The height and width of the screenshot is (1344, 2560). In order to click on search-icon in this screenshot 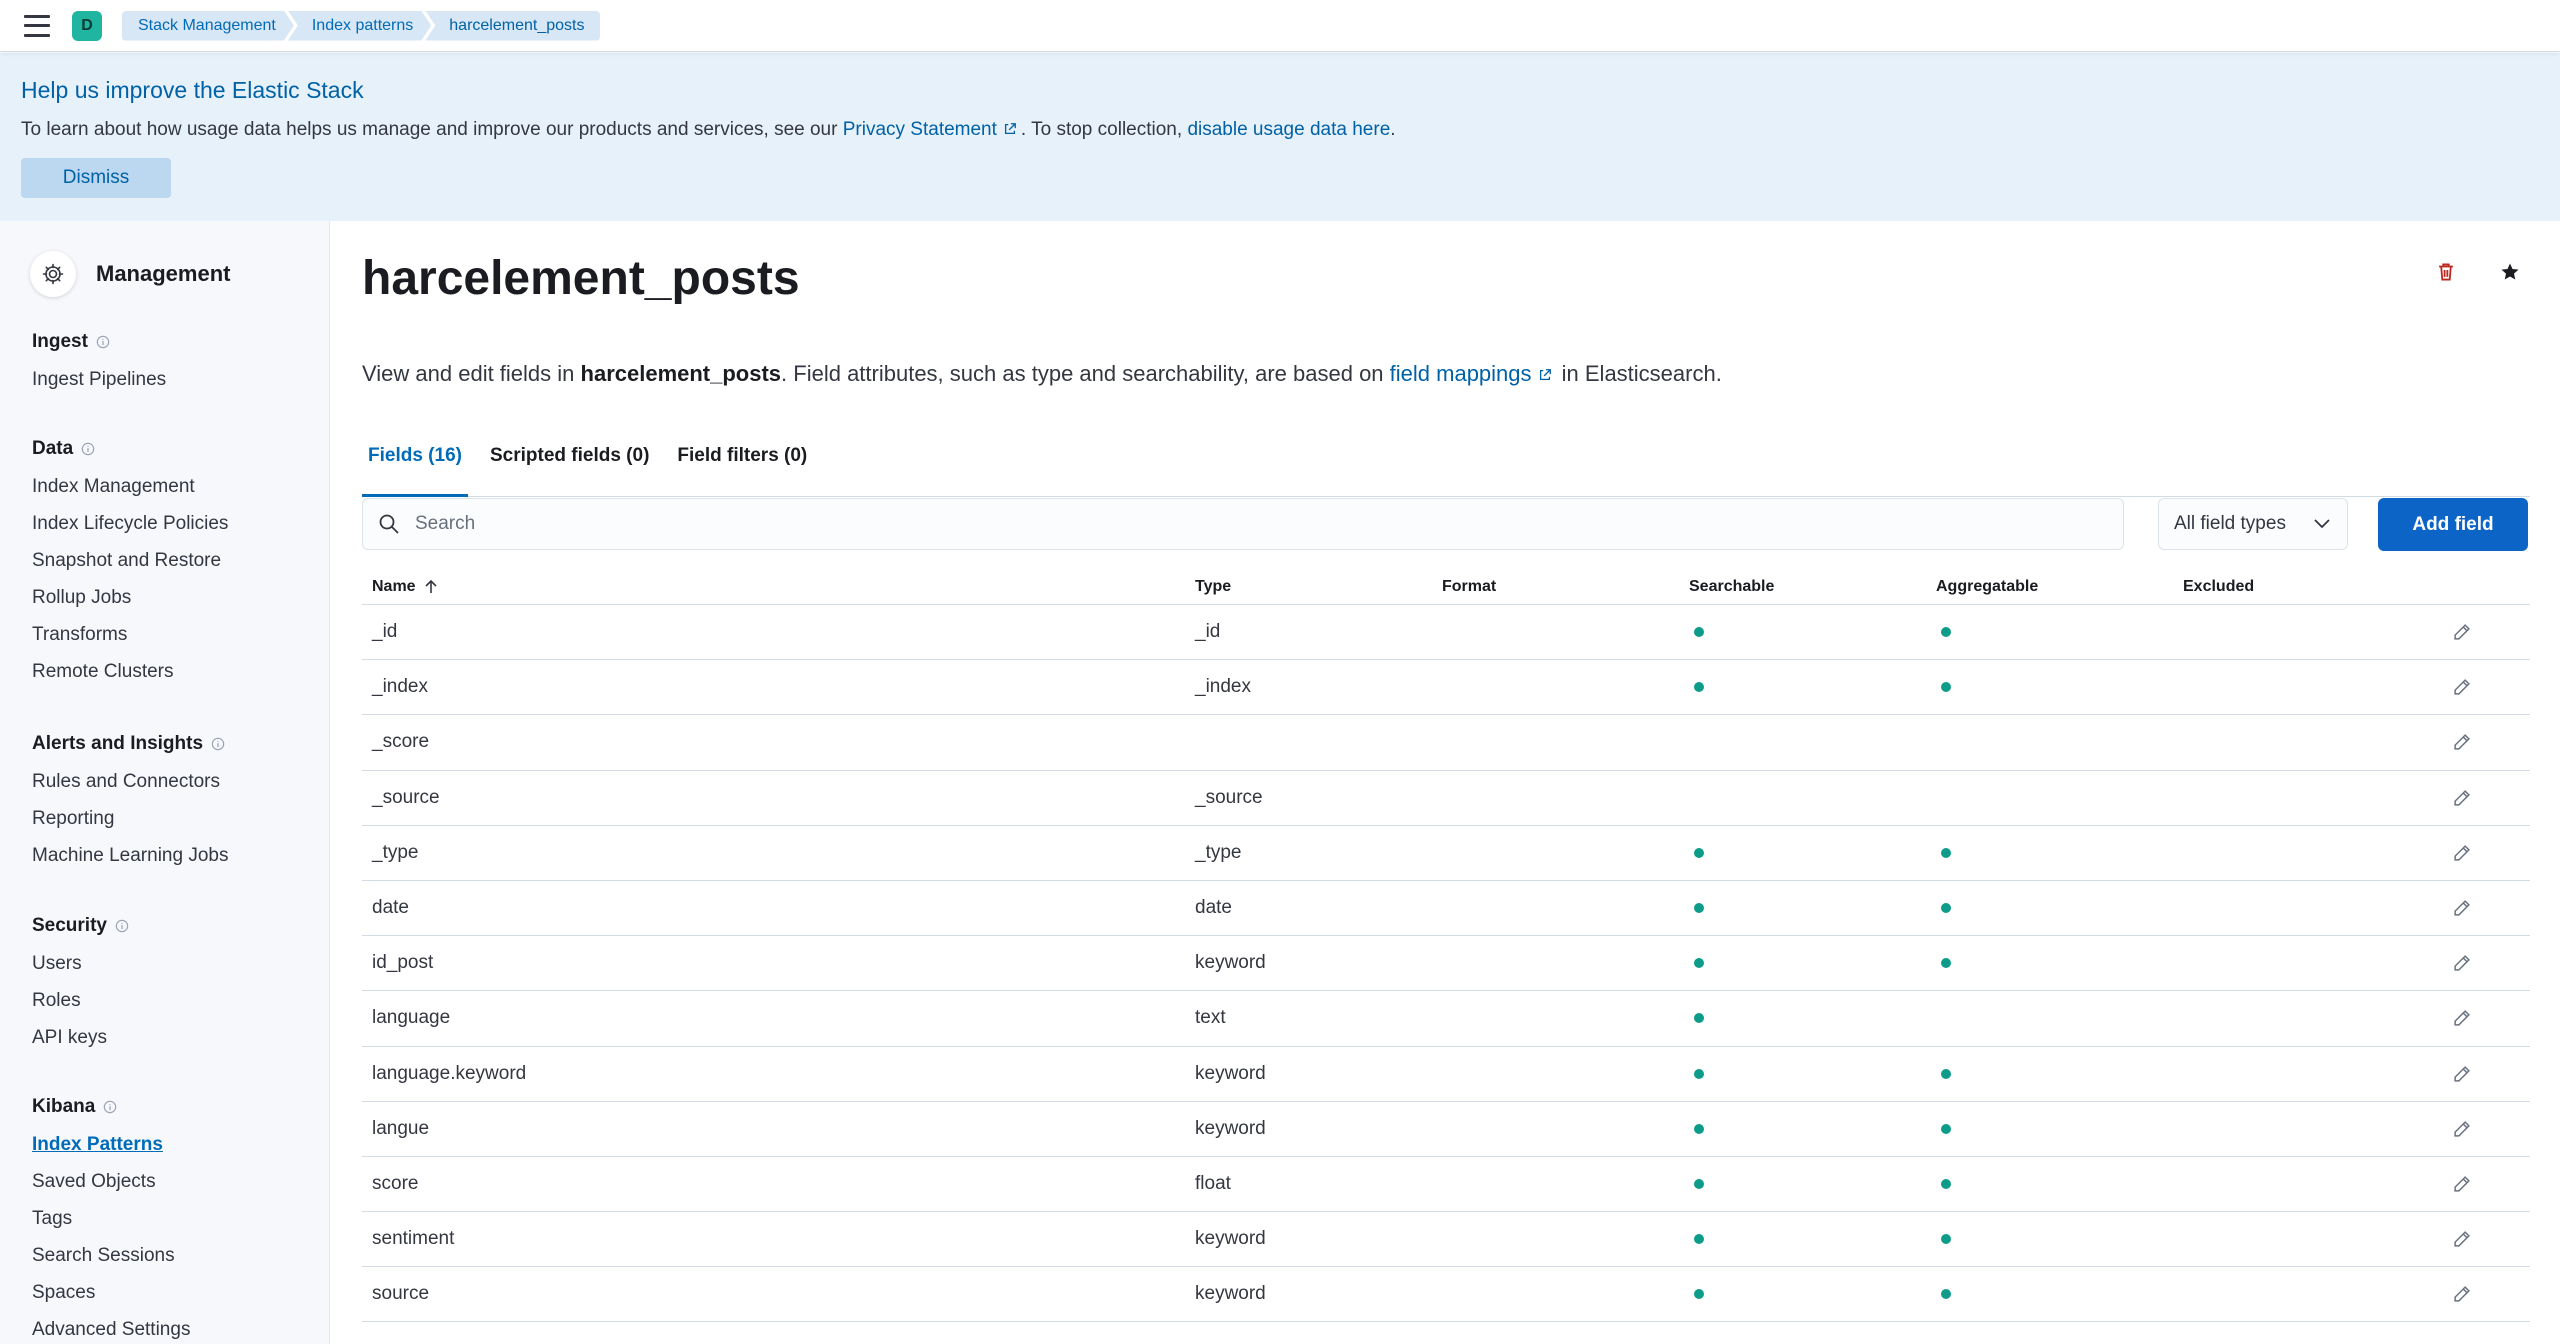, I will do `click(389, 524)`.